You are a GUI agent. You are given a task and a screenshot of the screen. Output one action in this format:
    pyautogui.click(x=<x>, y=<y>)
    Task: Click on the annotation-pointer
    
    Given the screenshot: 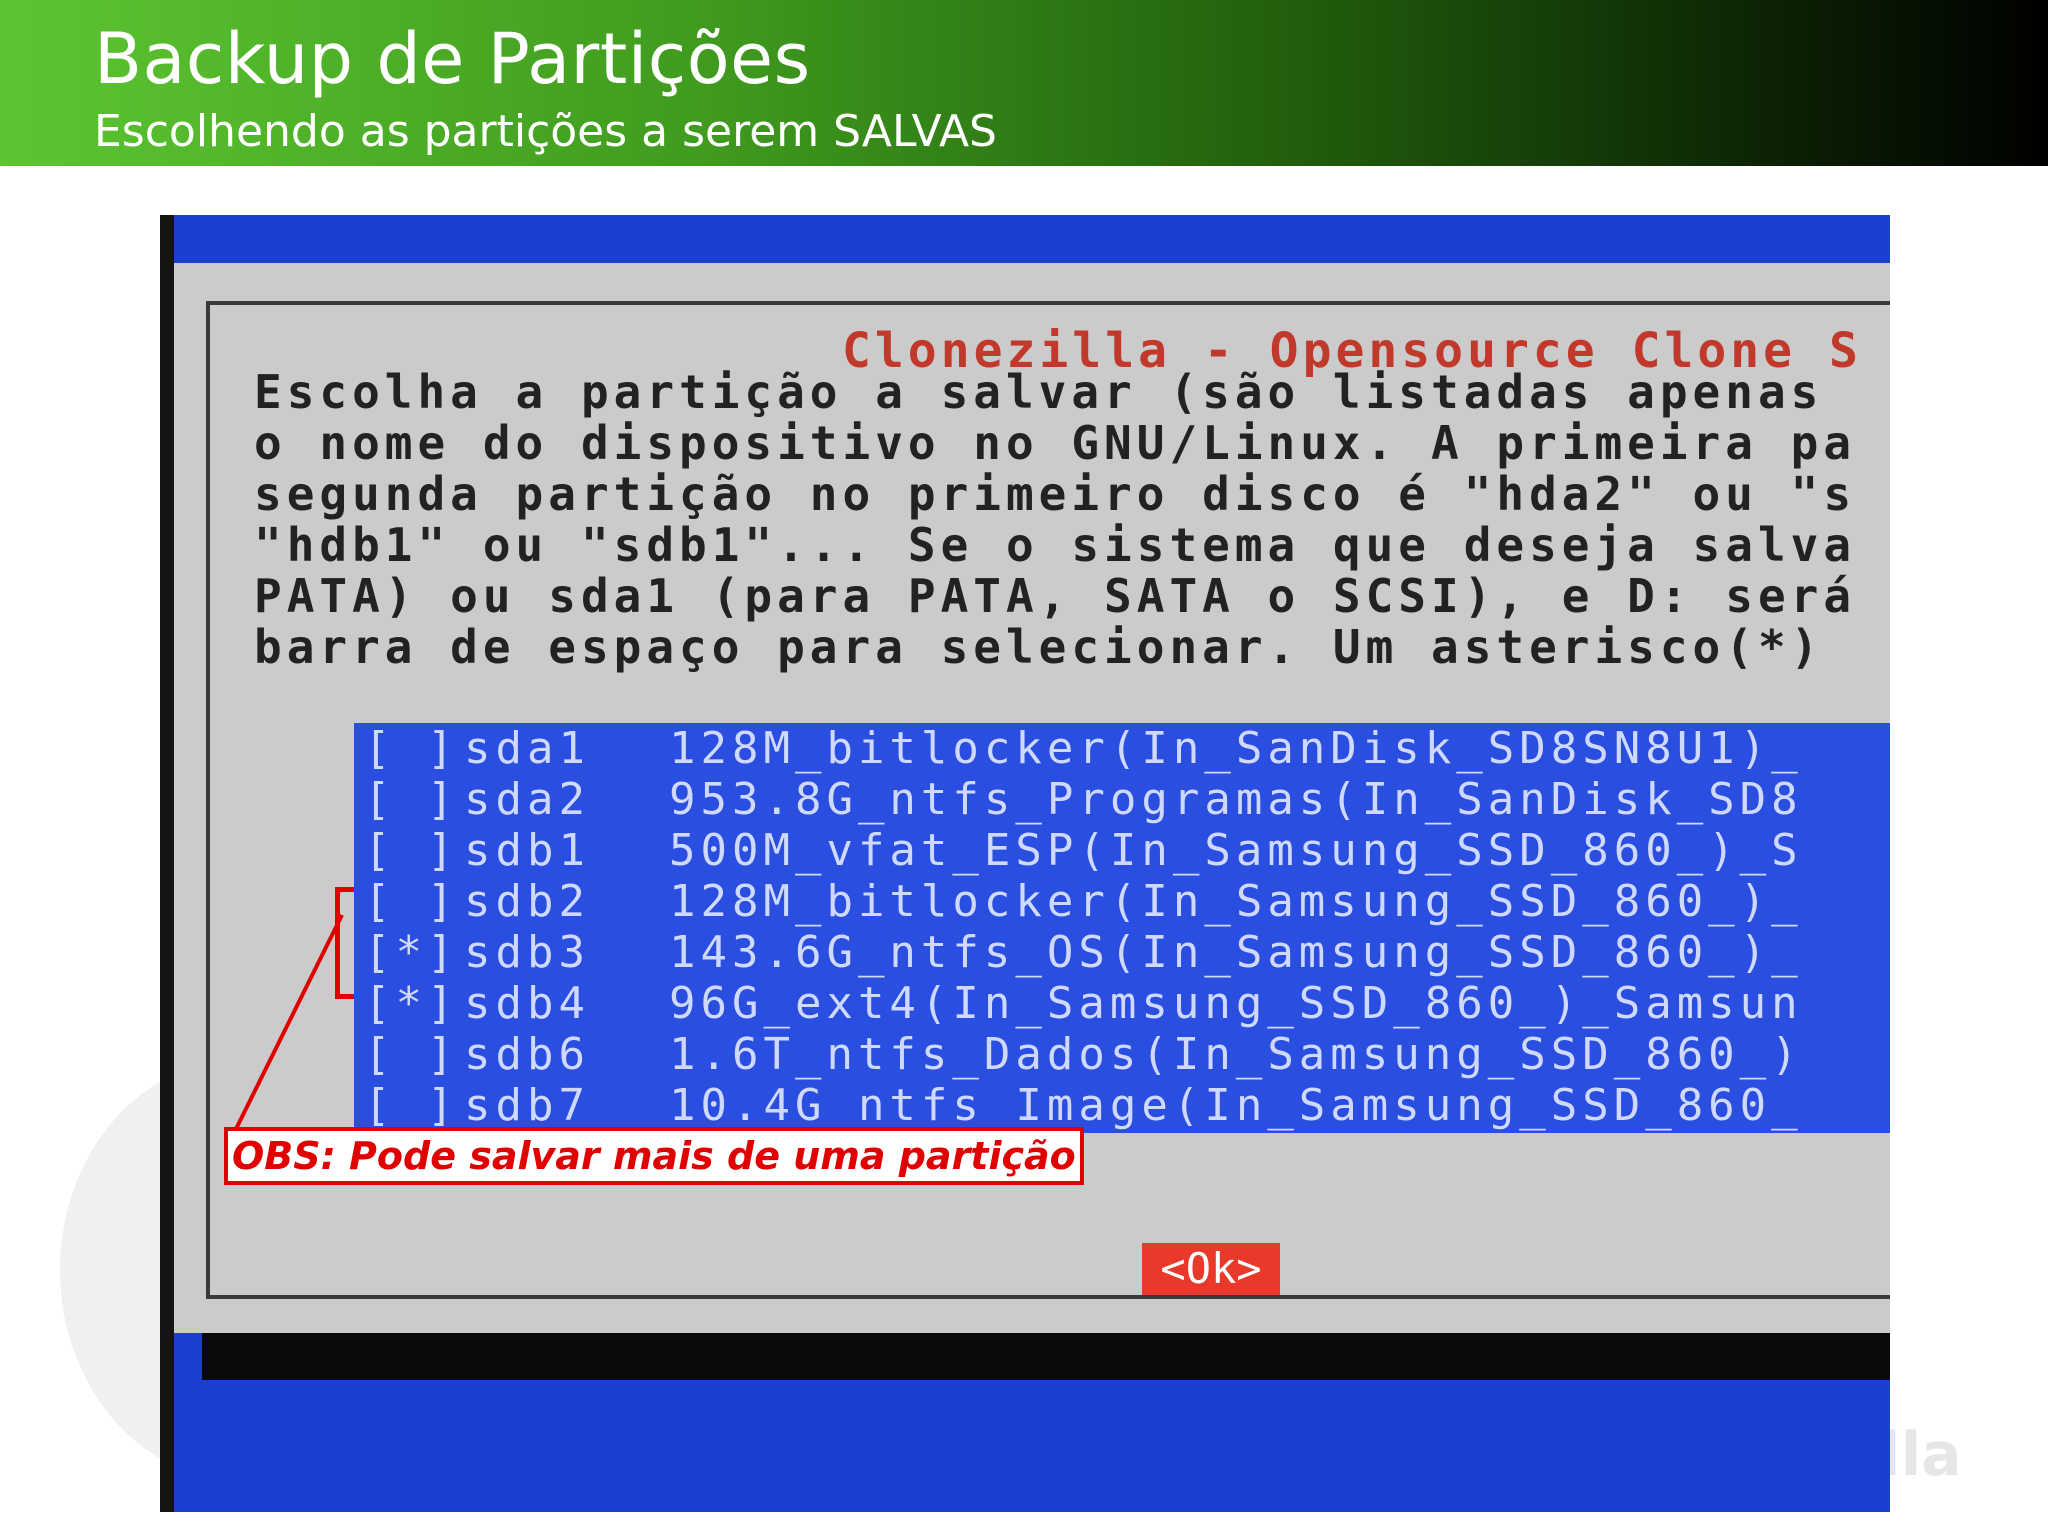 What is the action you would take?
    pyautogui.click(x=288, y=1024)
    